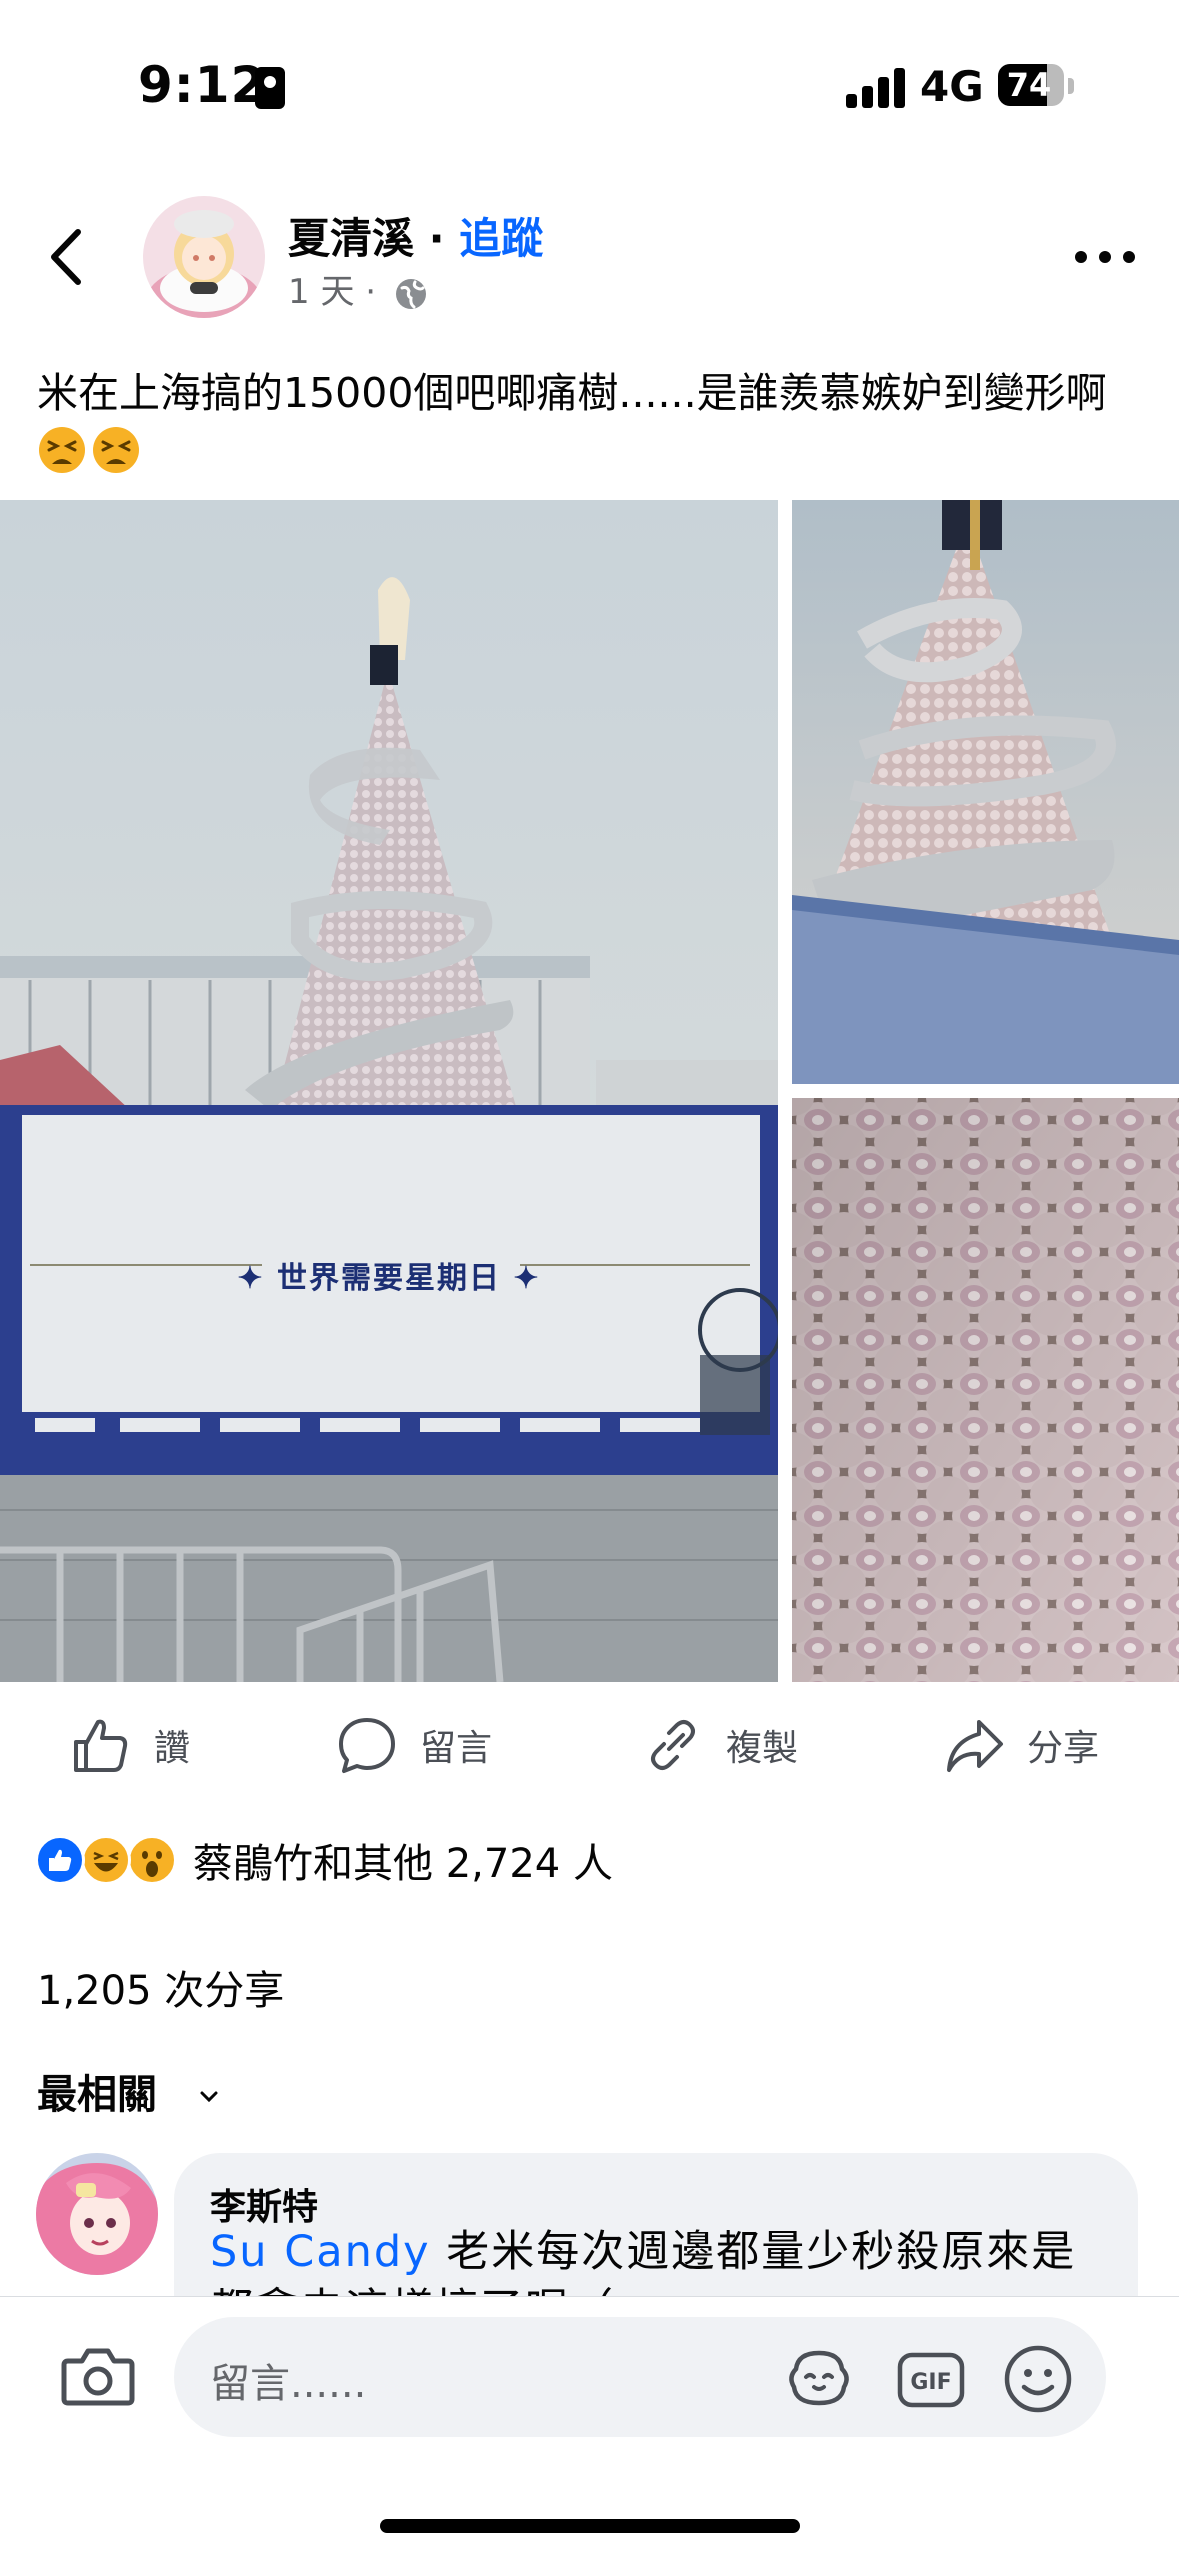 Image resolution: width=1179 pixels, height=2556 pixels. I want to click on gif-button: GIF, so click(931, 2380).